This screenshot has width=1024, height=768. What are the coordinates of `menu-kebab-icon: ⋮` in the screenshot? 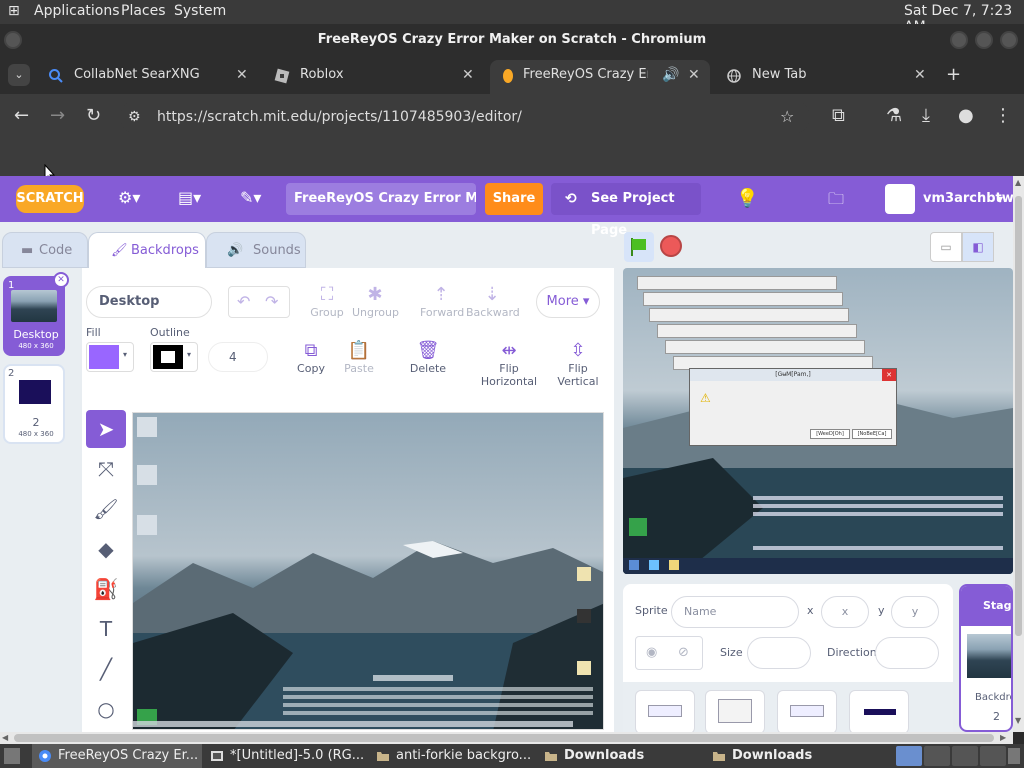 It's located at (1003, 116).